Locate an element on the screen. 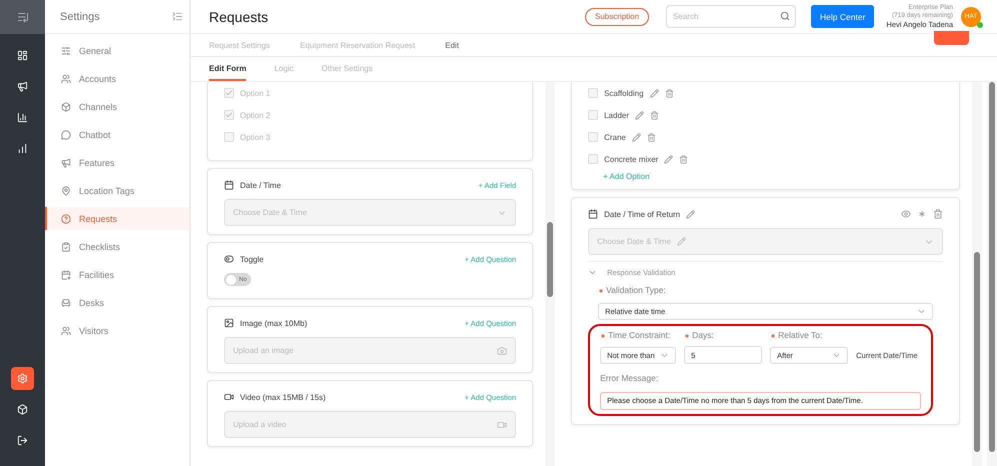 Image resolution: width=997 pixels, height=466 pixels. field-title: Date / Time is located at coordinates (261, 185).